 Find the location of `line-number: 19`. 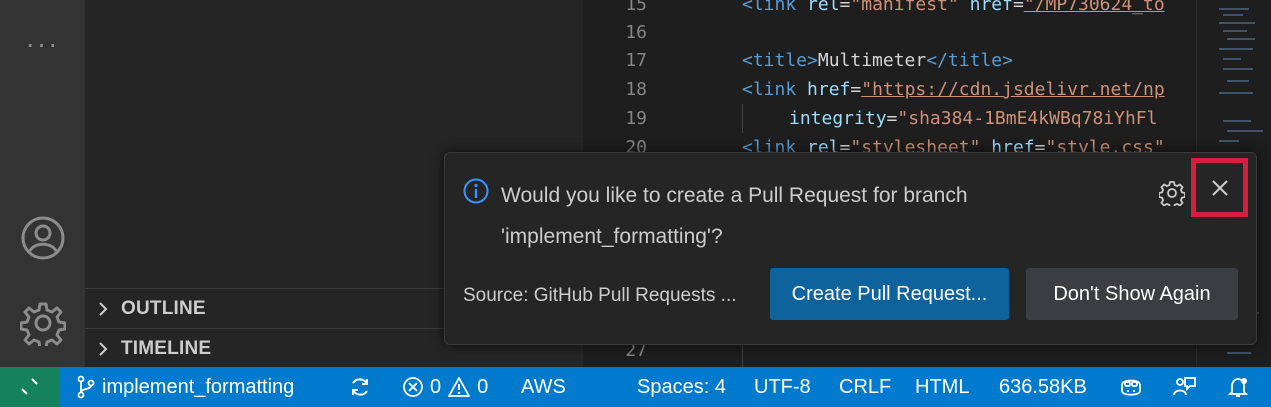

line-number: 19 is located at coordinates (636, 118).